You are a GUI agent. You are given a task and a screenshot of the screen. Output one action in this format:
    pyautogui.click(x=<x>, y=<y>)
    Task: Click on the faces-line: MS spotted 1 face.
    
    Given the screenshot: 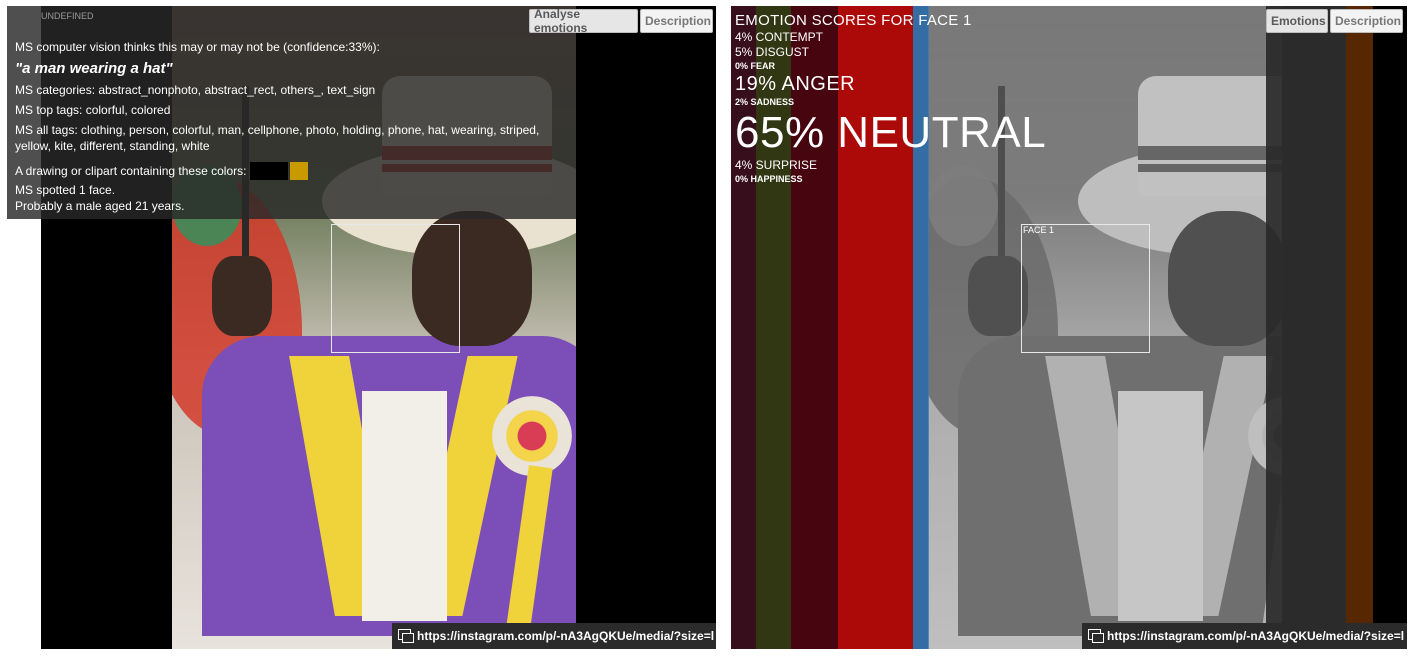 What is the action you would take?
    pyautogui.click(x=65, y=190)
    